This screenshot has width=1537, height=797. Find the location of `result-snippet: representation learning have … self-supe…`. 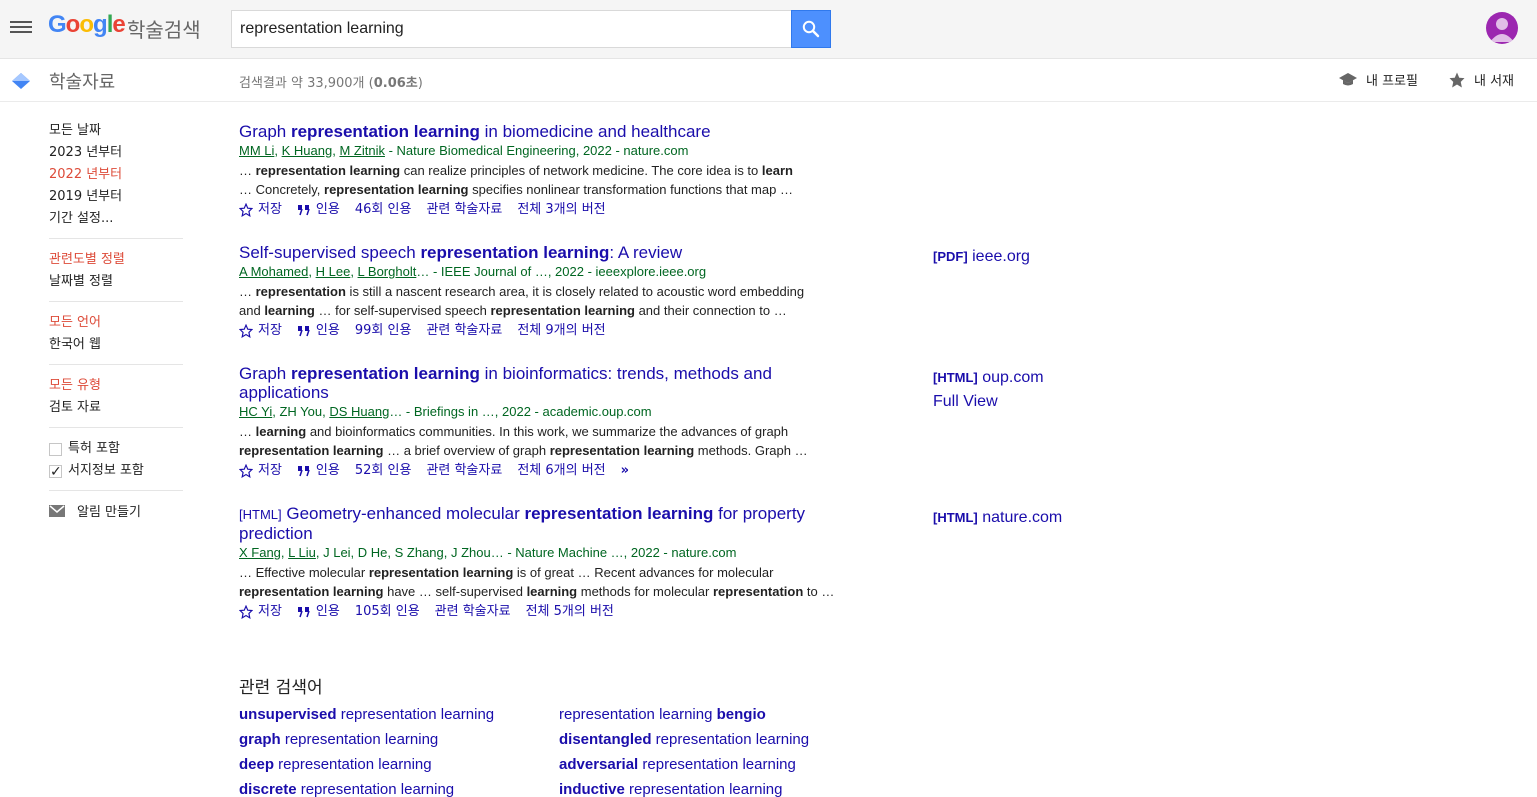

result-snippet: representation learning have … self-supe… is located at coordinates (537, 591).